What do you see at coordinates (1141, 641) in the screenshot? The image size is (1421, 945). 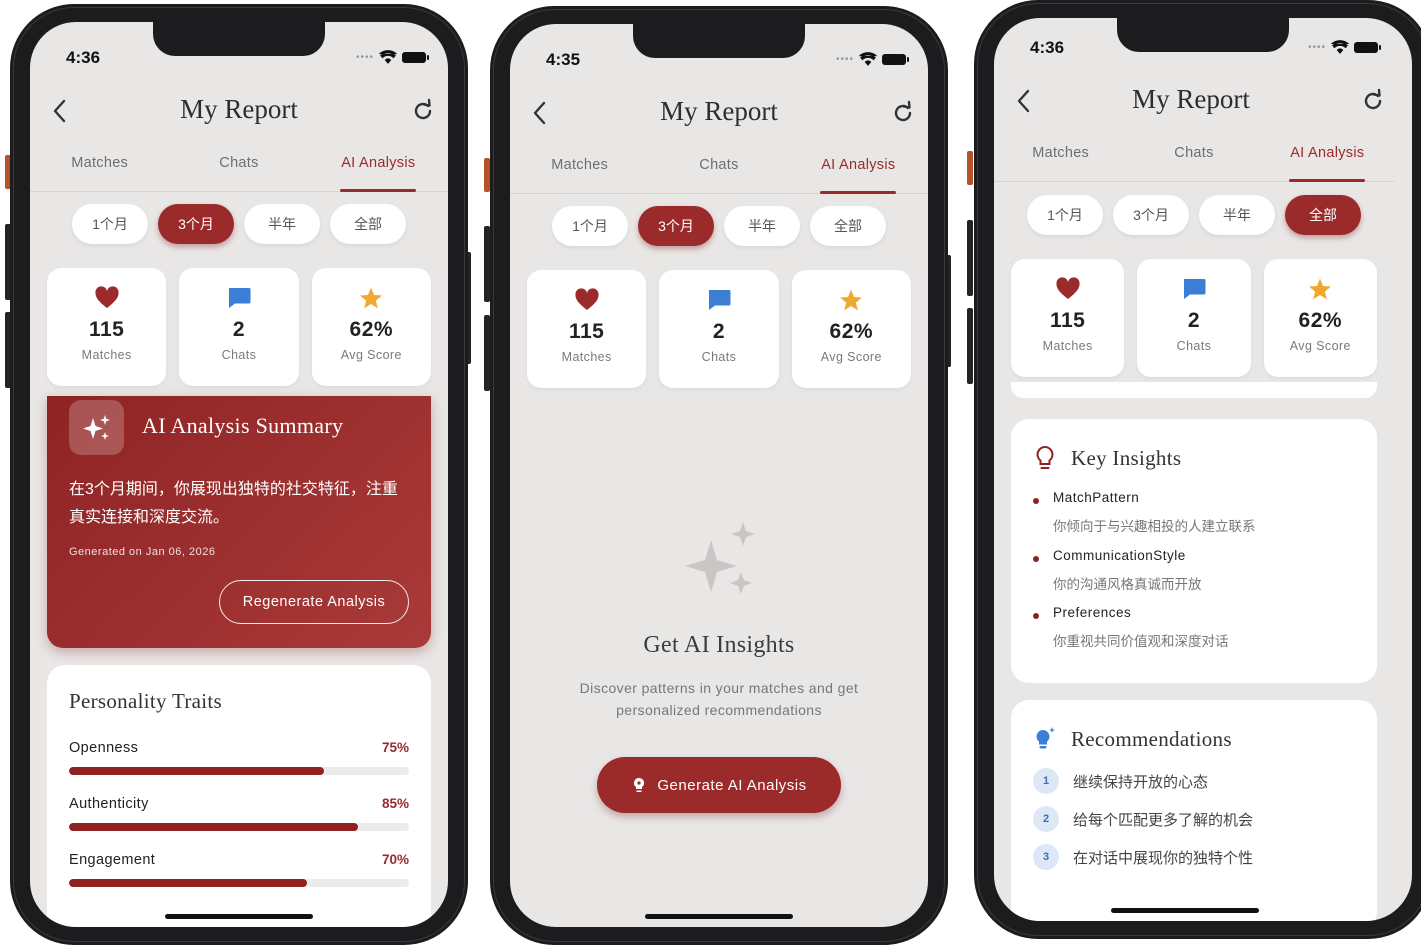 I see `insight-description: 你重视共同价值观和深度对话` at bounding box center [1141, 641].